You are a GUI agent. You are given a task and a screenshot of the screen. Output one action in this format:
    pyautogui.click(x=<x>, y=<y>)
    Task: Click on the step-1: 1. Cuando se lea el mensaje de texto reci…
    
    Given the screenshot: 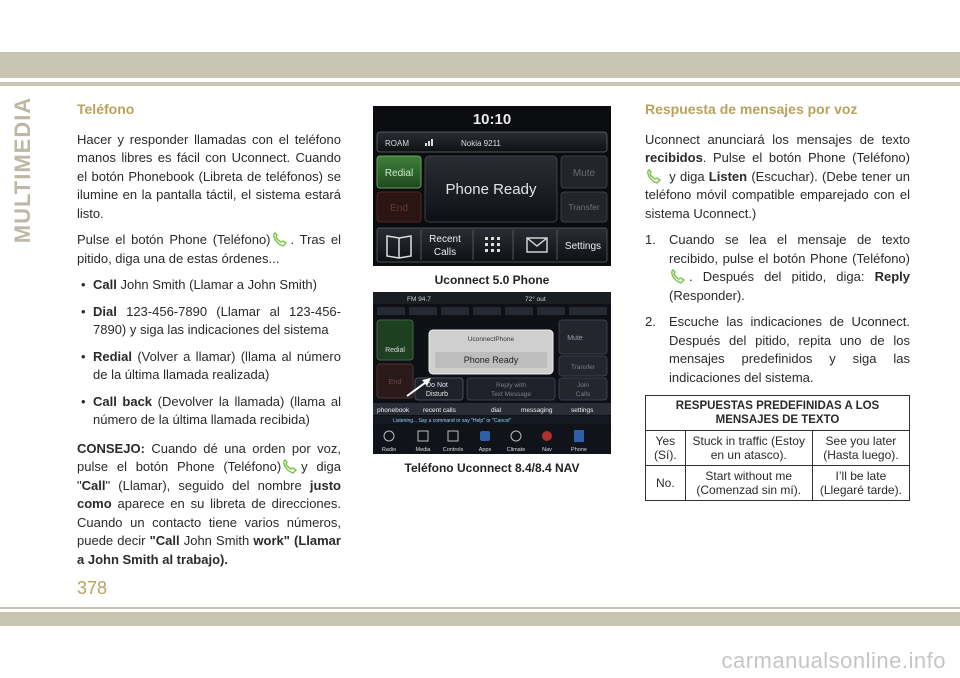 What is the action you would take?
    pyautogui.click(x=777, y=267)
    